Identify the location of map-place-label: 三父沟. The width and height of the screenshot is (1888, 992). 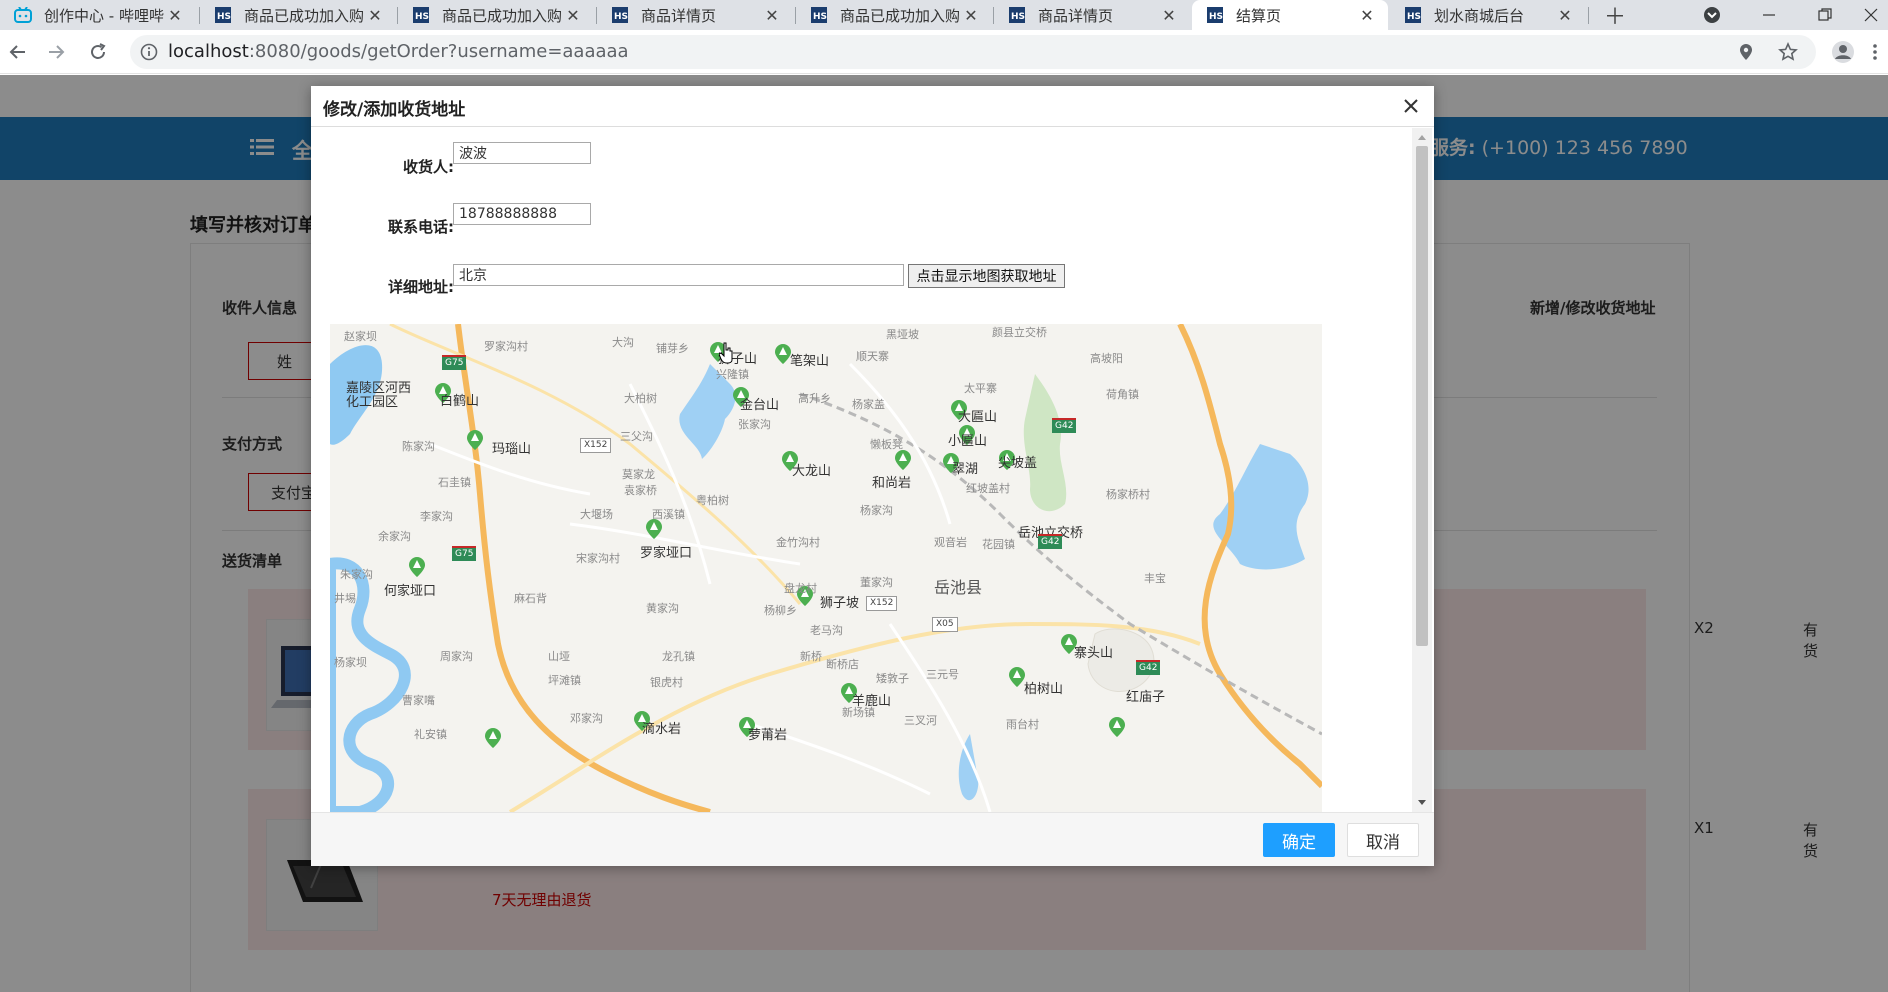
(636, 436).